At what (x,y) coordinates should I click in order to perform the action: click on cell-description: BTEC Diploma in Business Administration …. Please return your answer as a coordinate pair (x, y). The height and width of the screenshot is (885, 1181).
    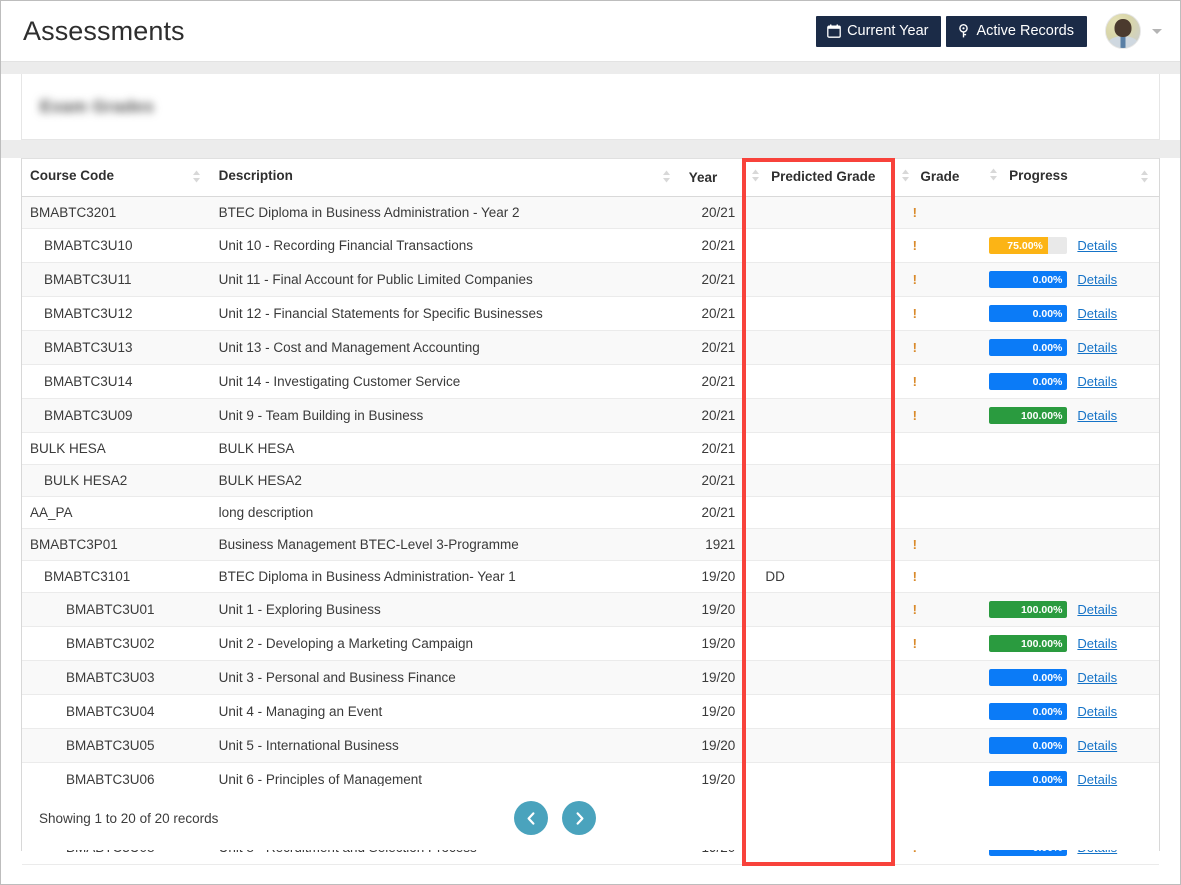
    Looking at the image, I should click on (445, 212).